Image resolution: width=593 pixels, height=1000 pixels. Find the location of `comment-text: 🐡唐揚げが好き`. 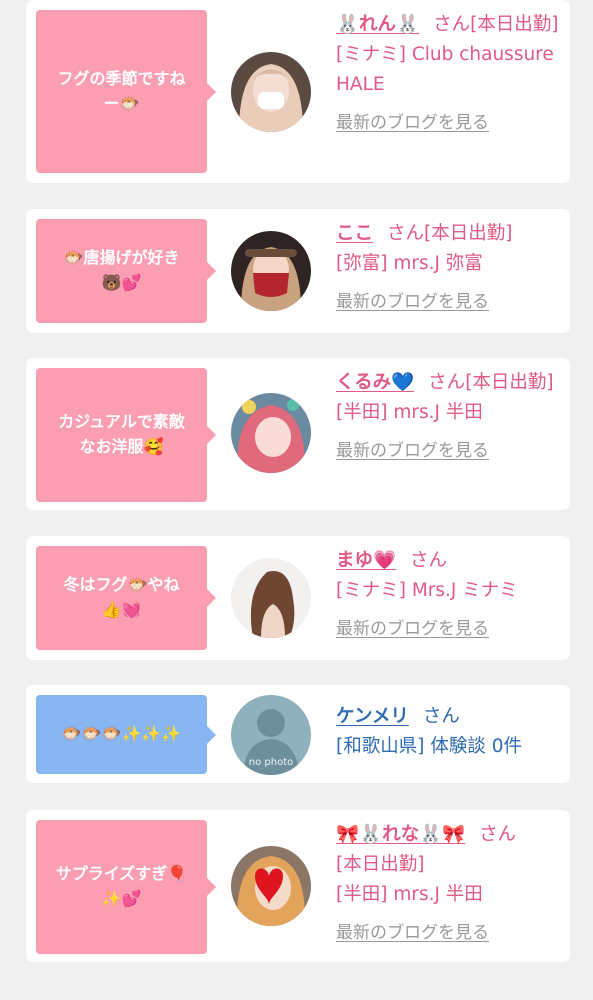

comment-text: 🐡唐揚げが好き is located at coordinates (121, 258).